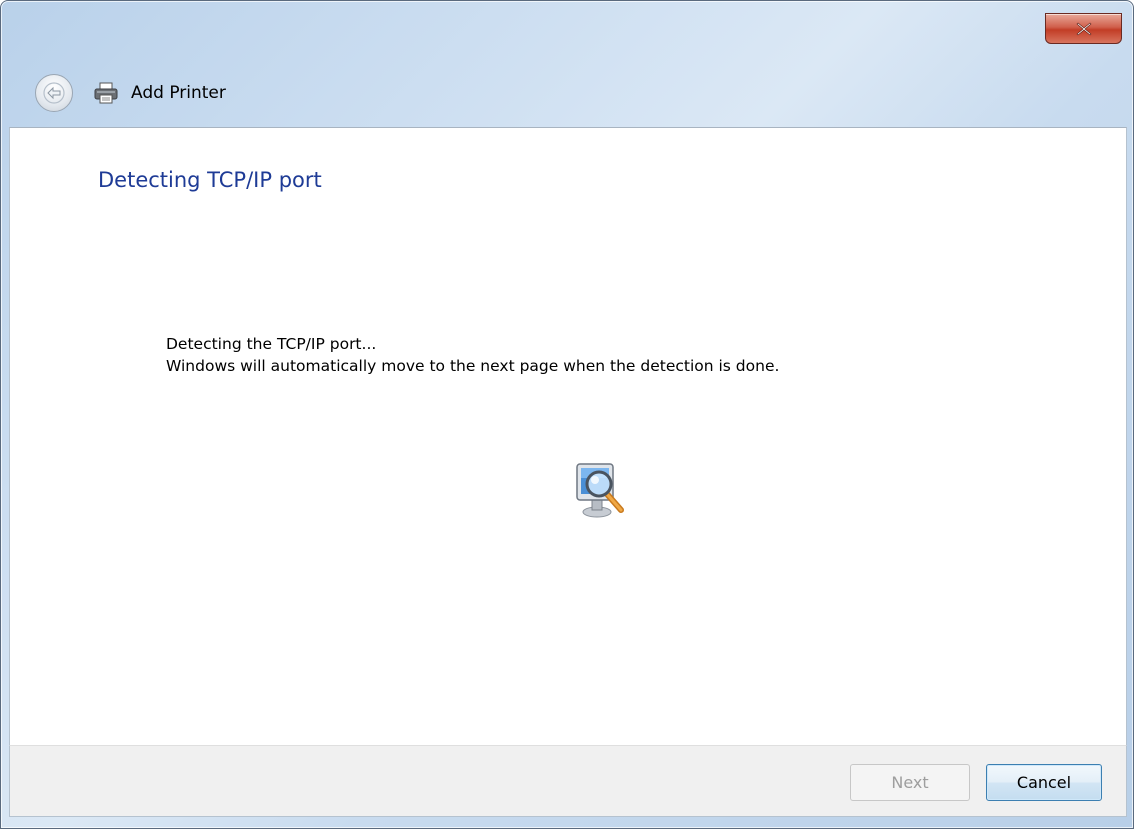 This screenshot has width=1134, height=829. What do you see at coordinates (106, 93) in the screenshot?
I see `printer-icon` at bounding box center [106, 93].